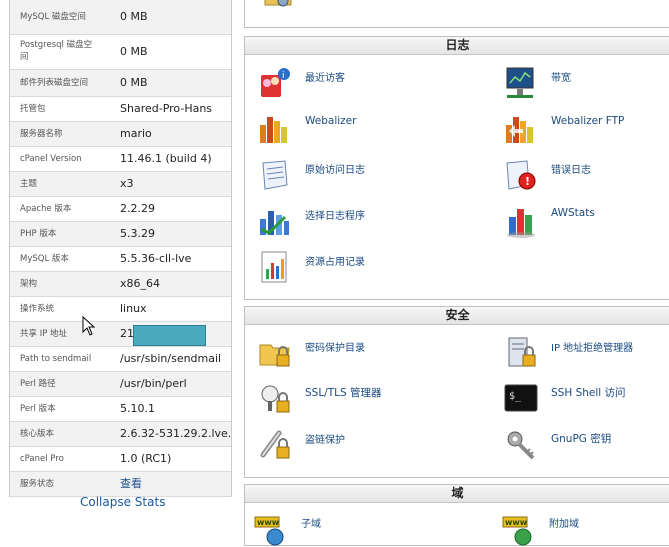  What do you see at coordinates (335, 348) in the screenshot?
I see `item-label: 密码保护目录` at bounding box center [335, 348].